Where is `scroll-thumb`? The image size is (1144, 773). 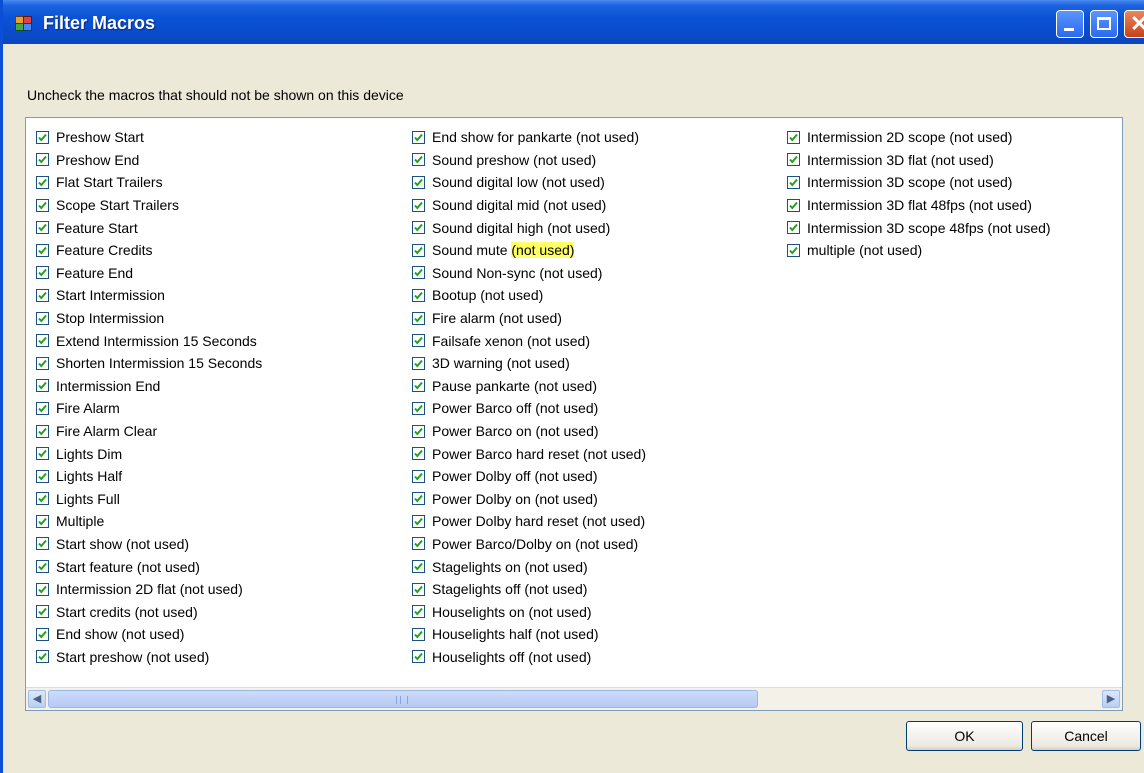
scroll-thumb is located at coordinates (403, 699).